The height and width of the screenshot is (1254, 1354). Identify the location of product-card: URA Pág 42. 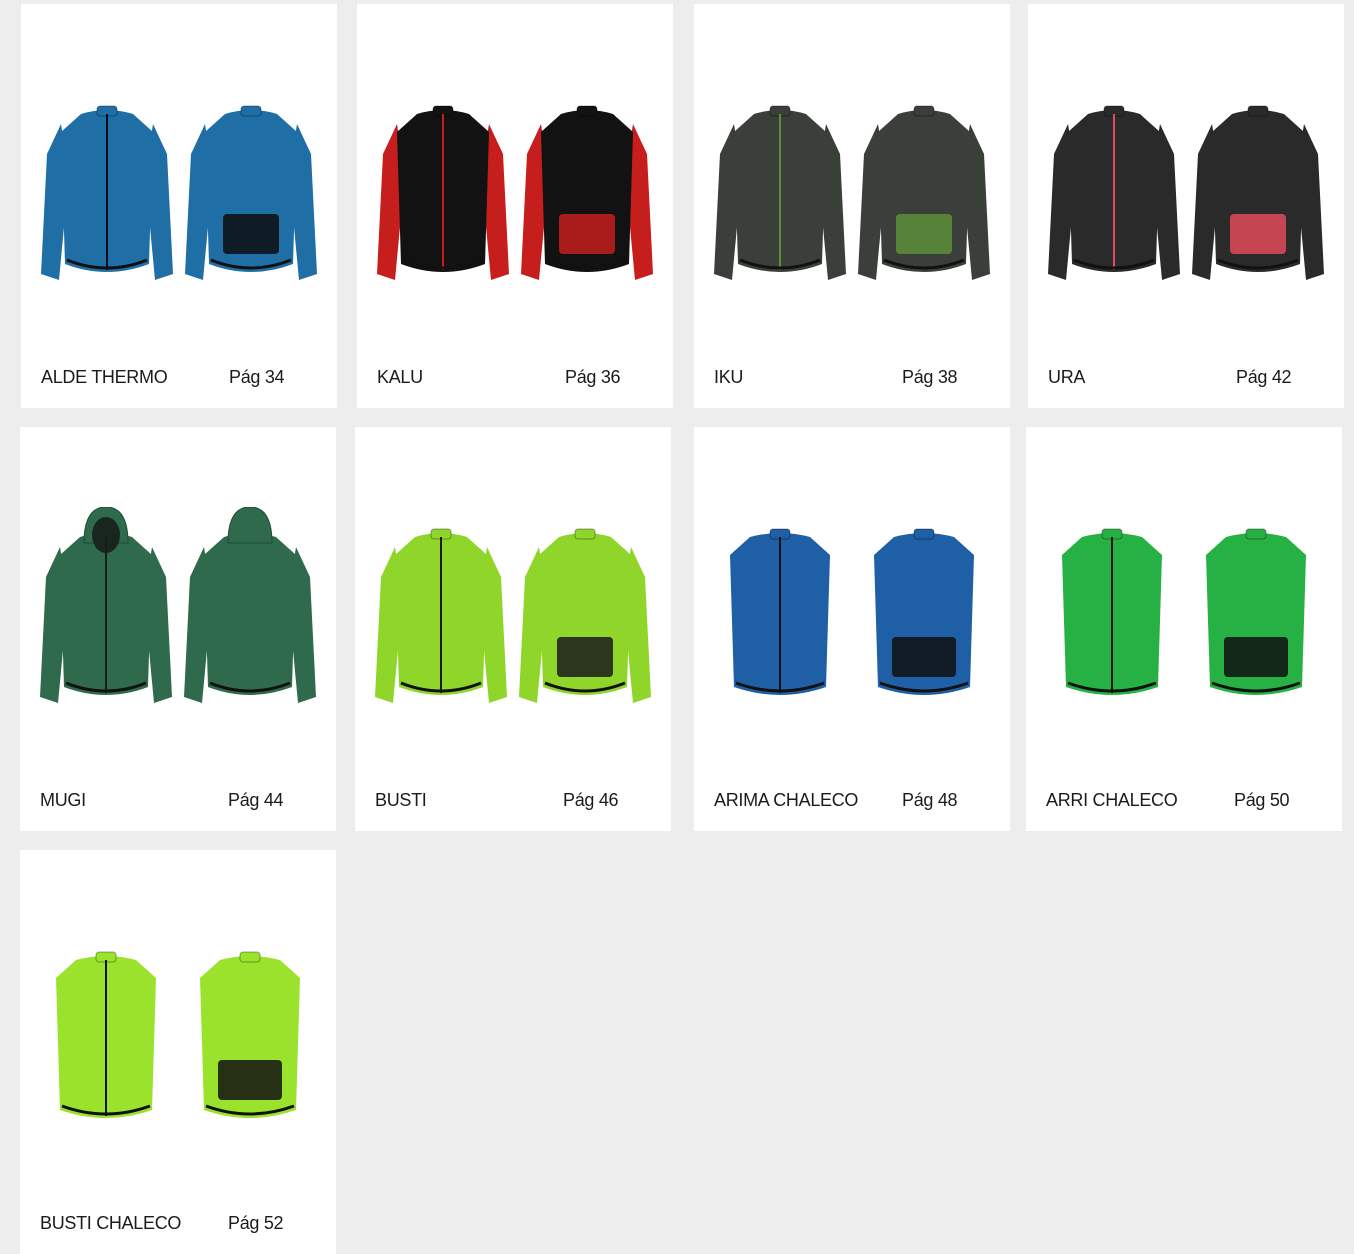
(1186, 206).